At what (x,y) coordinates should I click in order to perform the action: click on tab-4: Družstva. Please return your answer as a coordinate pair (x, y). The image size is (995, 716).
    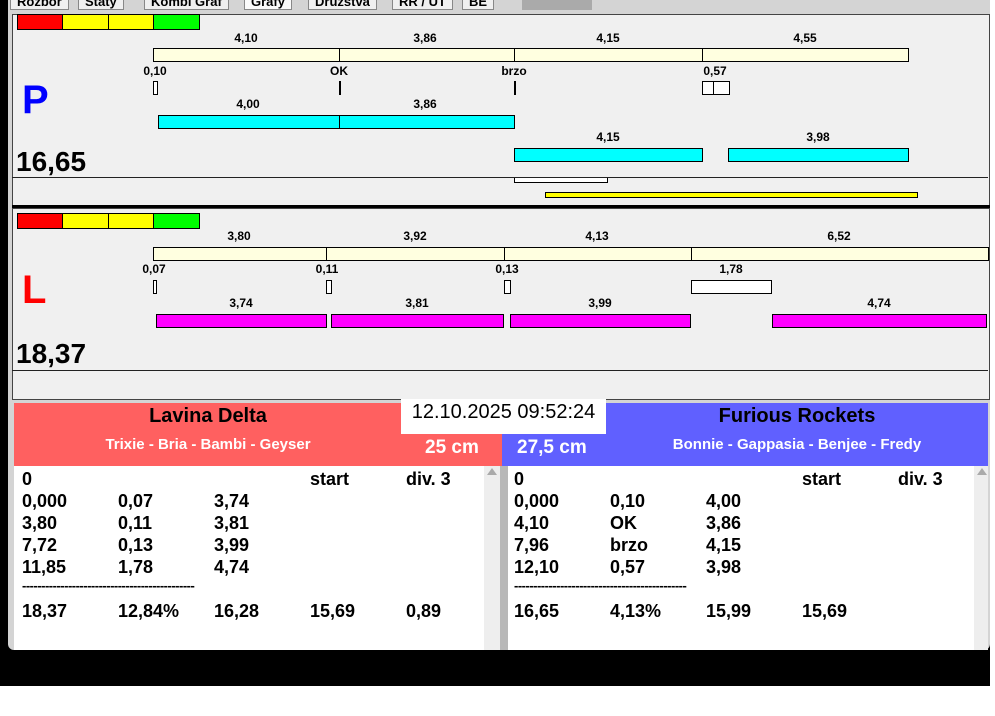
    Looking at the image, I should click on (342, 5).